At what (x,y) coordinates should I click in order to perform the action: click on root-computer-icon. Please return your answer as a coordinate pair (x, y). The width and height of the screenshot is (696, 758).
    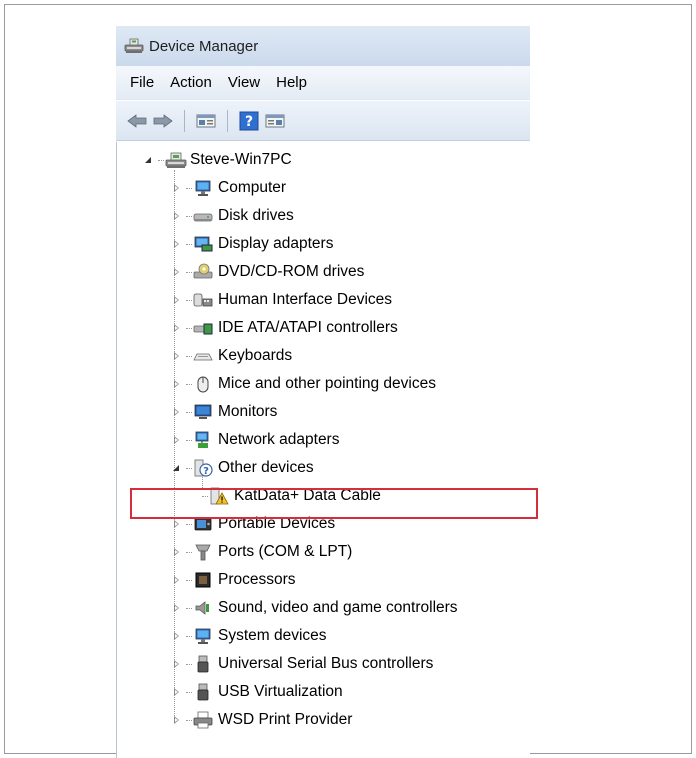
    Looking at the image, I should click on (176, 160).